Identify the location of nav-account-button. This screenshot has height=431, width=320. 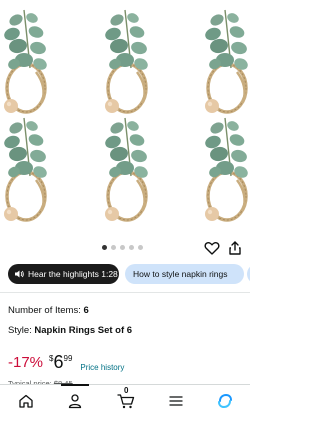
(75, 401).